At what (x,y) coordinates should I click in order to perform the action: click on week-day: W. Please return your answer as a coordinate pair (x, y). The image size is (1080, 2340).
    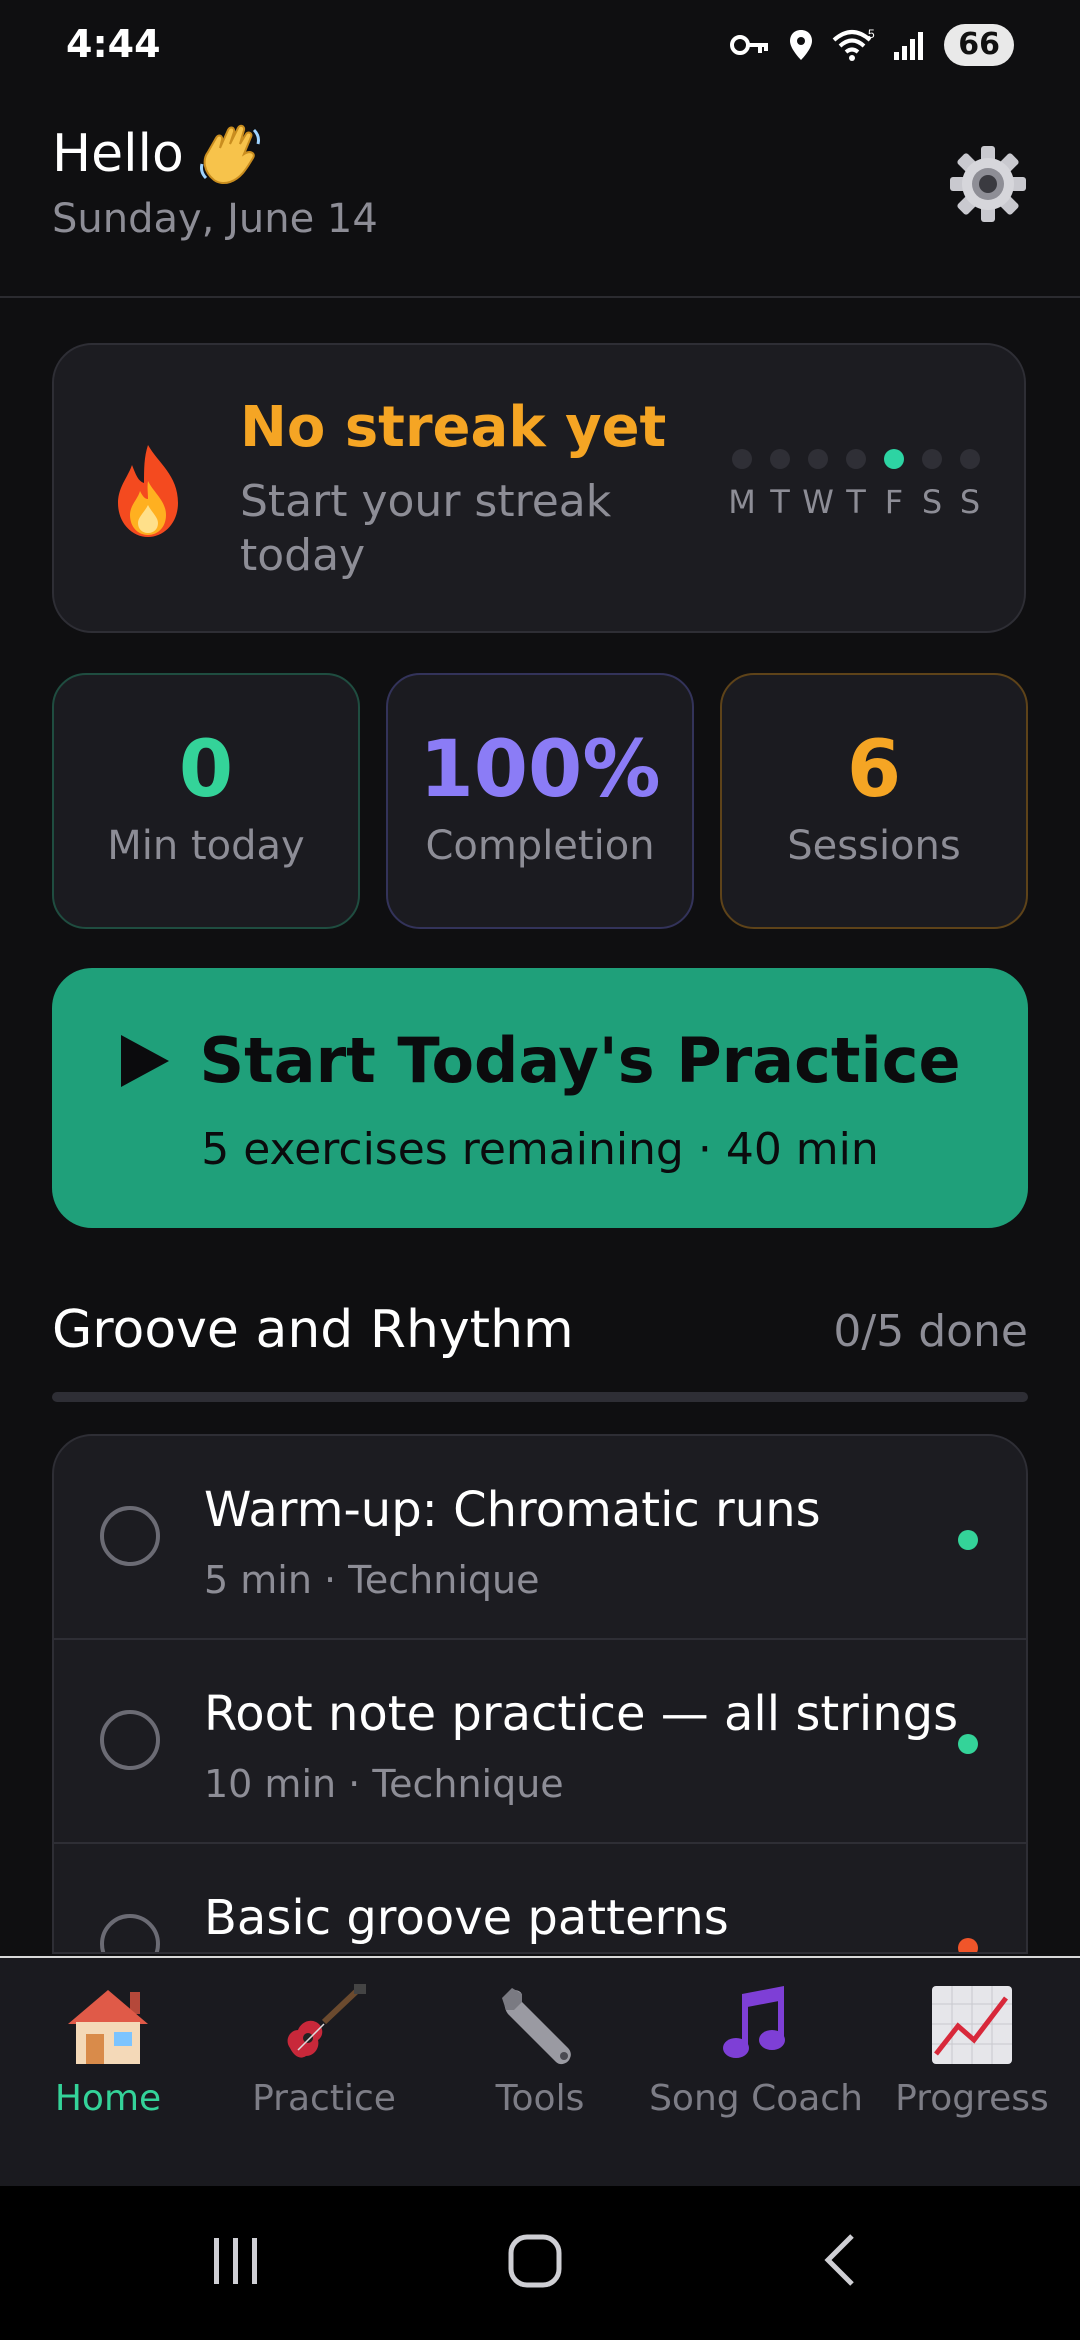
    Looking at the image, I should click on (818, 485).